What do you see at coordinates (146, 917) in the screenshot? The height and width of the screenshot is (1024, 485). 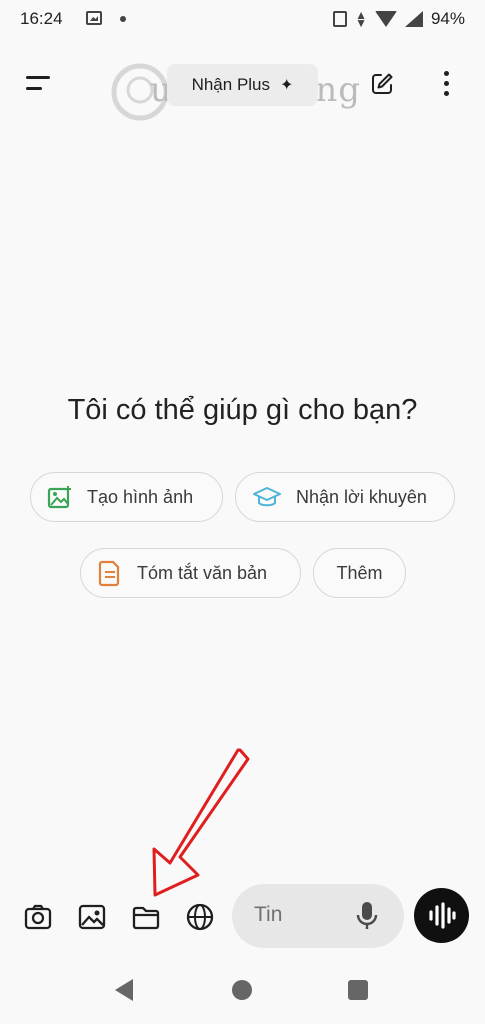 I see `folder-icon` at bounding box center [146, 917].